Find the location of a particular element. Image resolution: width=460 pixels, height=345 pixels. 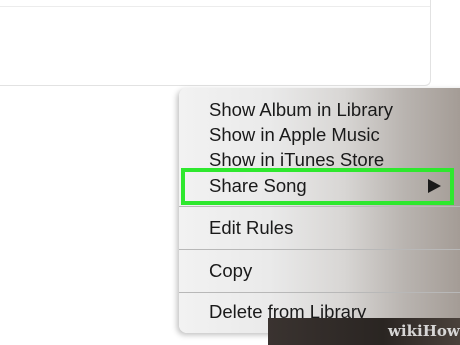

wikihow-watermark: wikiHow is located at coordinates (424, 331).